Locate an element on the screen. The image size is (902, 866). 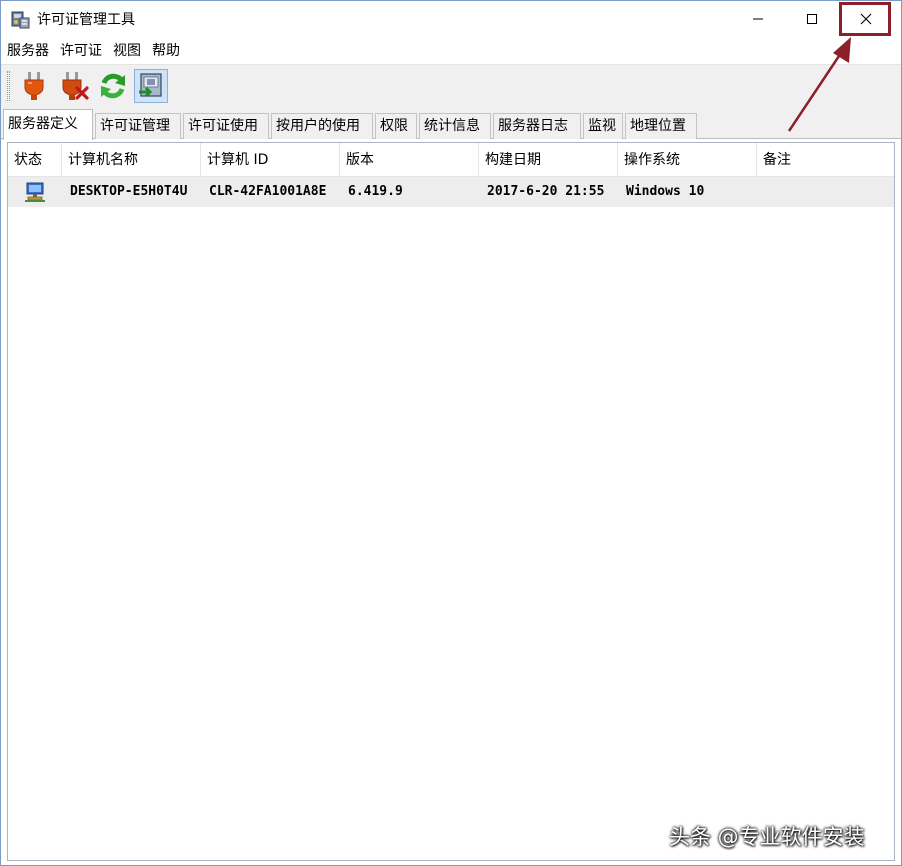
cell-note is located at coordinates (828, 192).